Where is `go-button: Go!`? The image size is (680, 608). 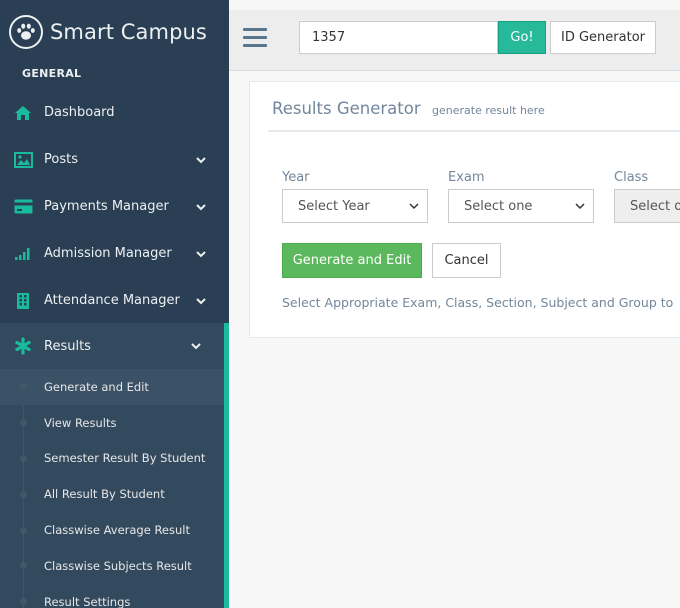
go-button: Go! is located at coordinates (522, 37).